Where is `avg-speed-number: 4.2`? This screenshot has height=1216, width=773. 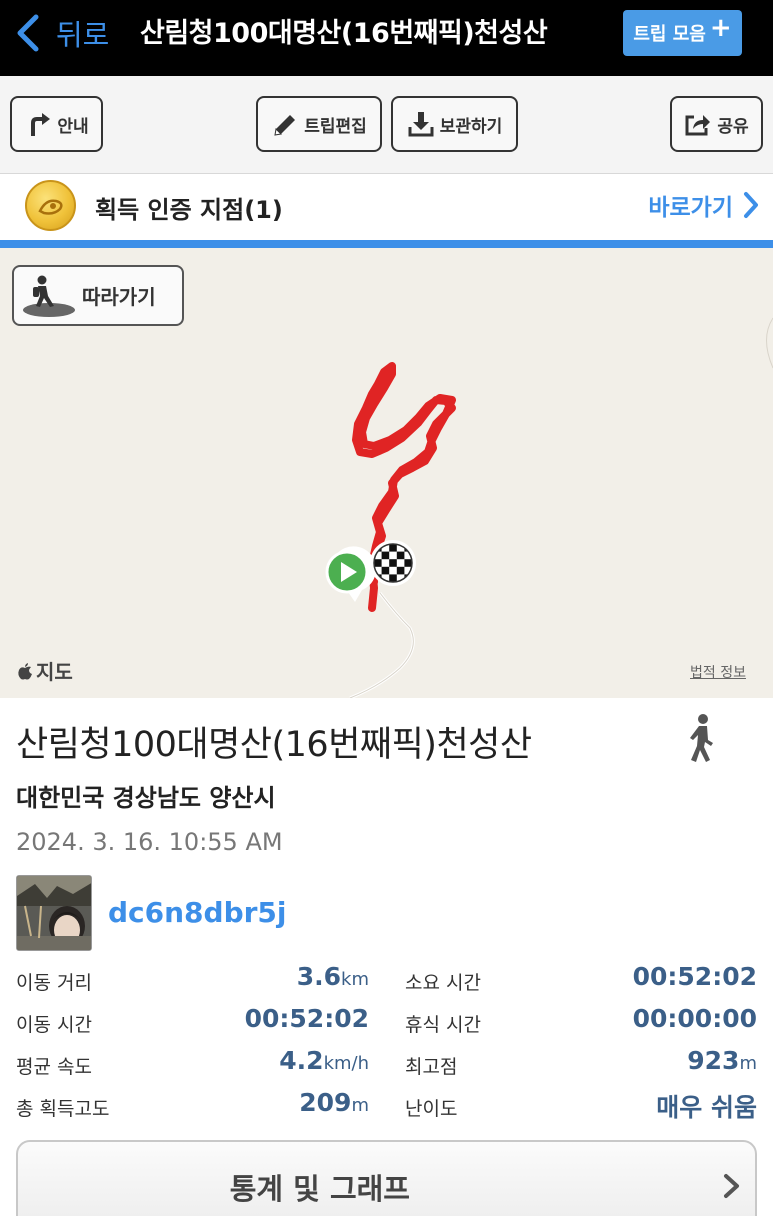 avg-speed-number: 4.2 is located at coordinates (301, 1060).